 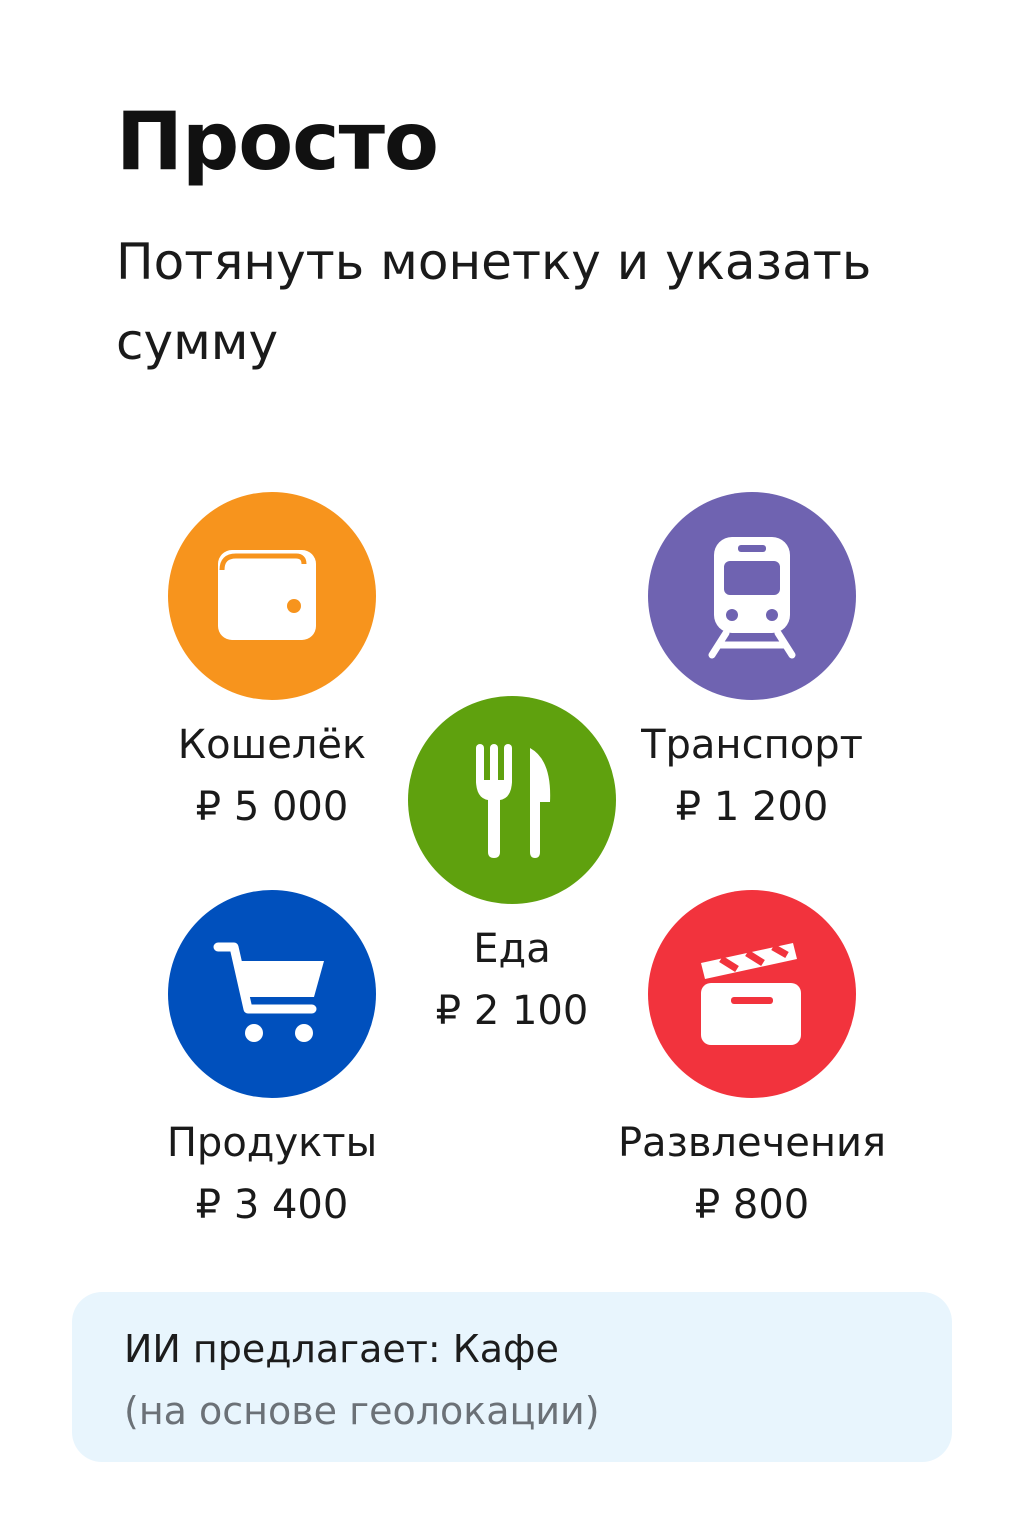 I want to click on clapperboard-icon, so click(x=751, y=994).